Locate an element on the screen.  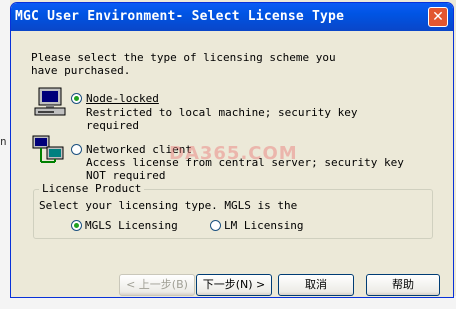
lm-licensing-radio is located at coordinates (215, 225).